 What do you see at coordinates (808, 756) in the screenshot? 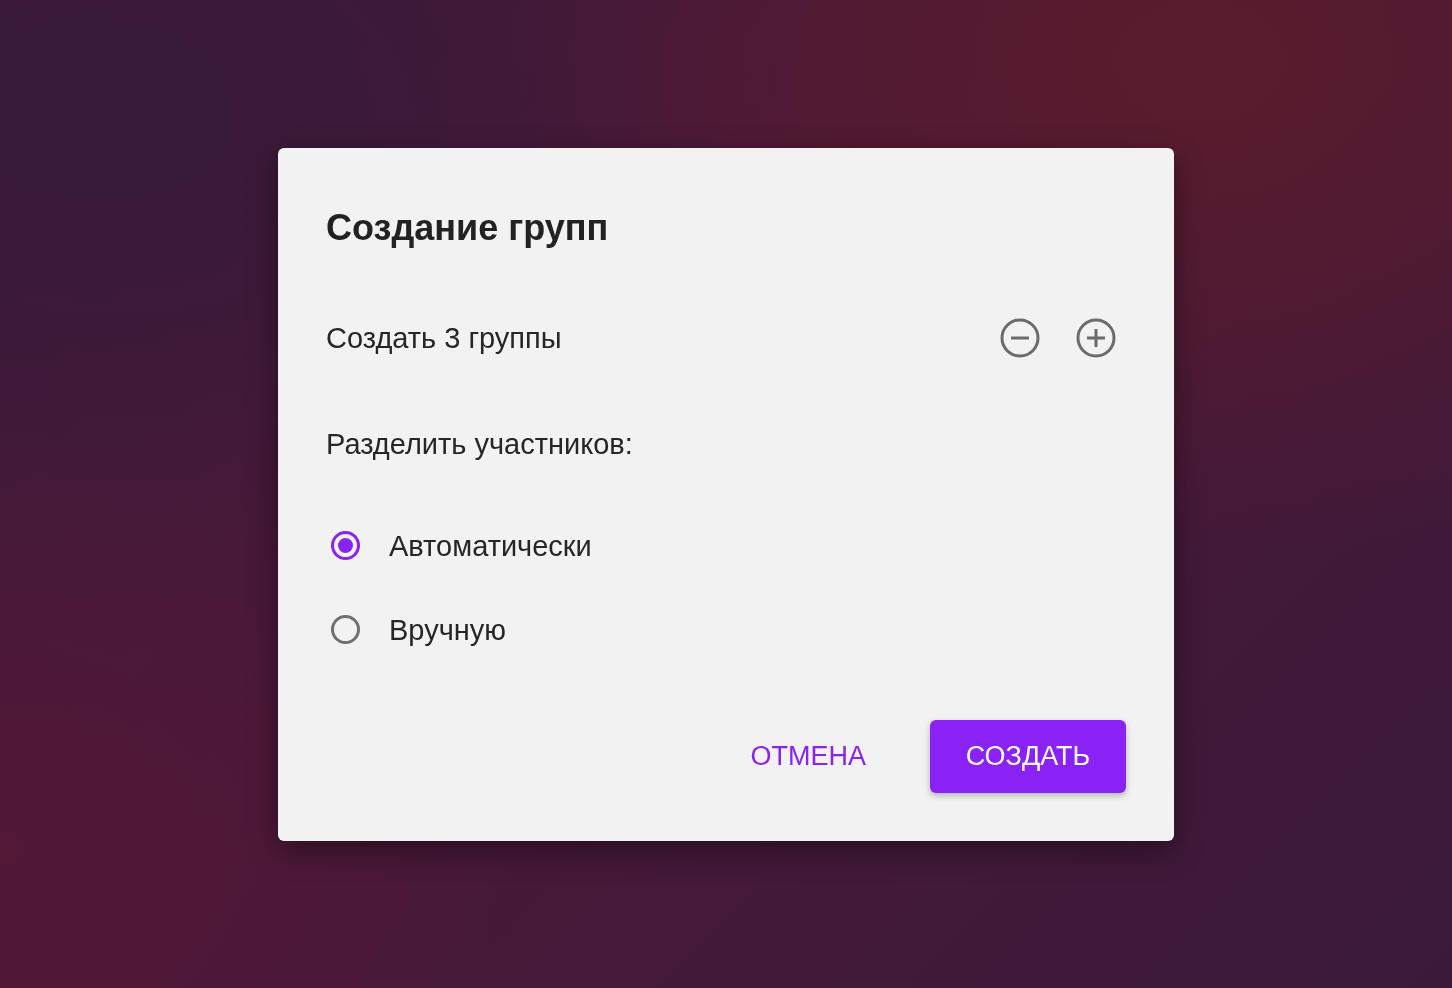
I see `cancel-button: ОТМЕНА` at bounding box center [808, 756].